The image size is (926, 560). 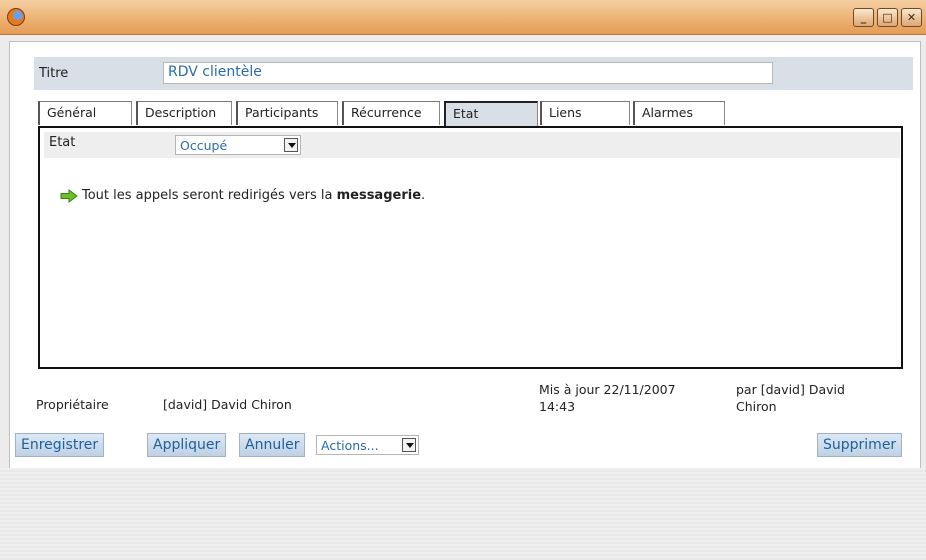 What do you see at coordinates (72, 404) in the screenshot?
I see `owner-label: Propriétaire` at bounding box center [72, 404].